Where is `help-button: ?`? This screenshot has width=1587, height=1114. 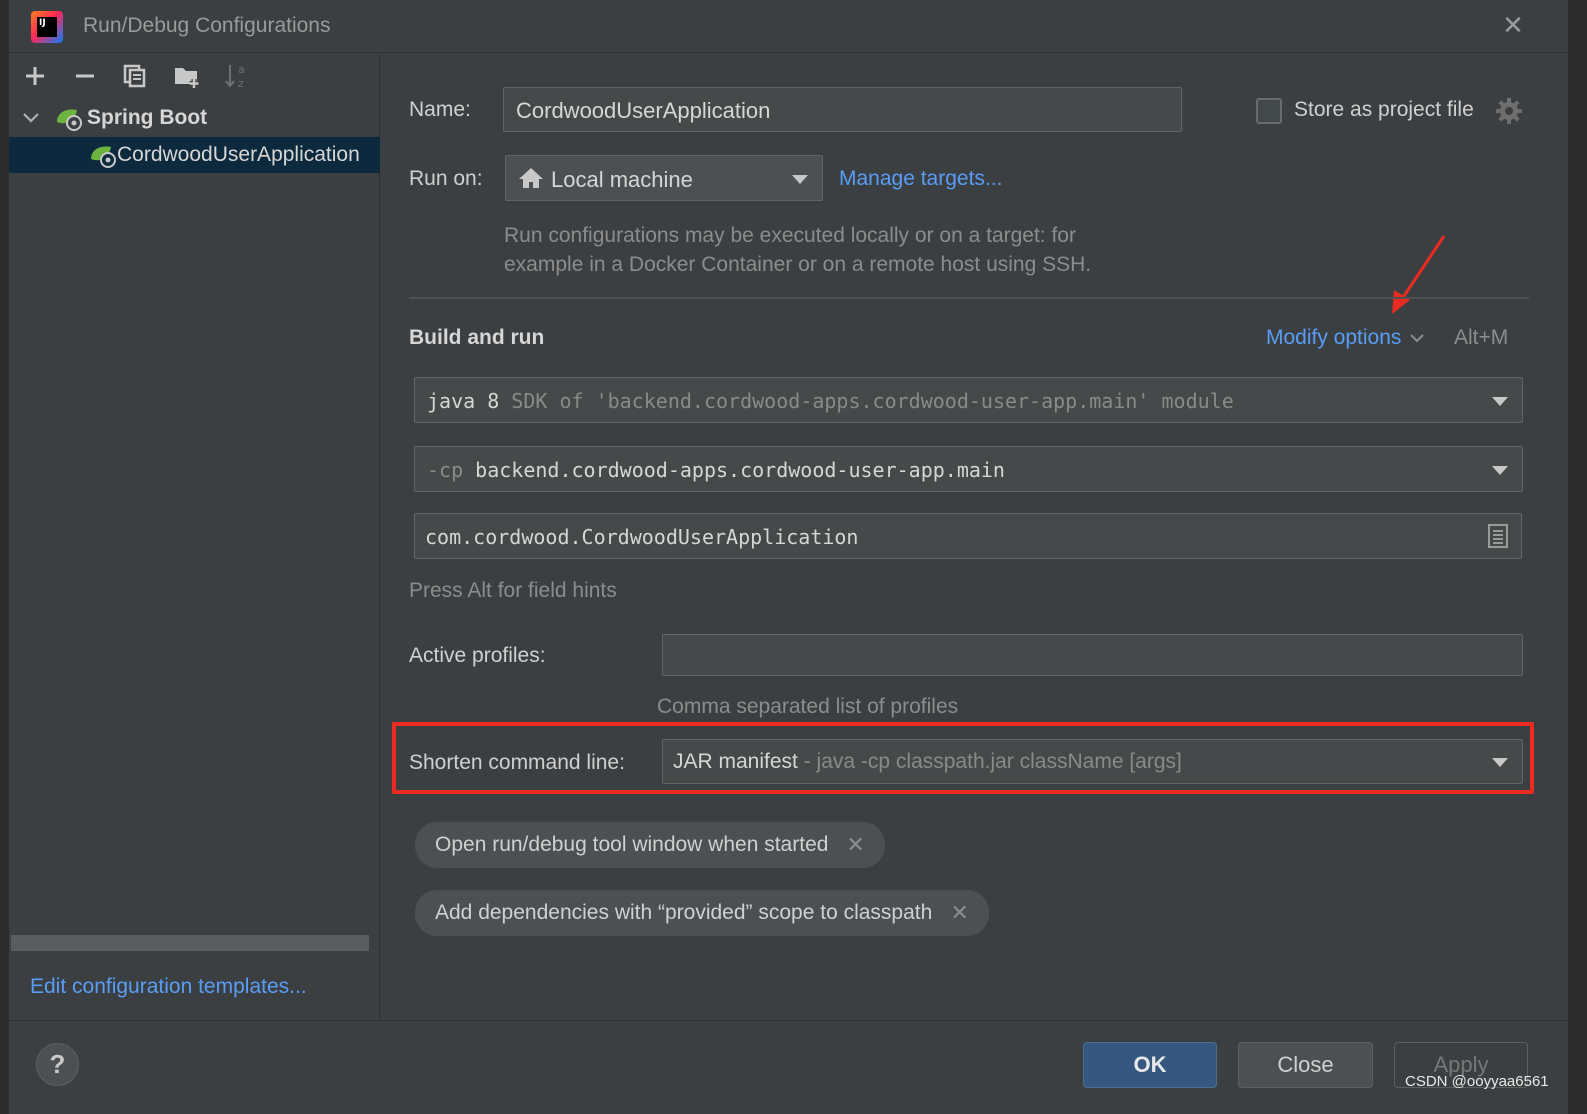
help-button: ? is located at coordinates (57, 1064).